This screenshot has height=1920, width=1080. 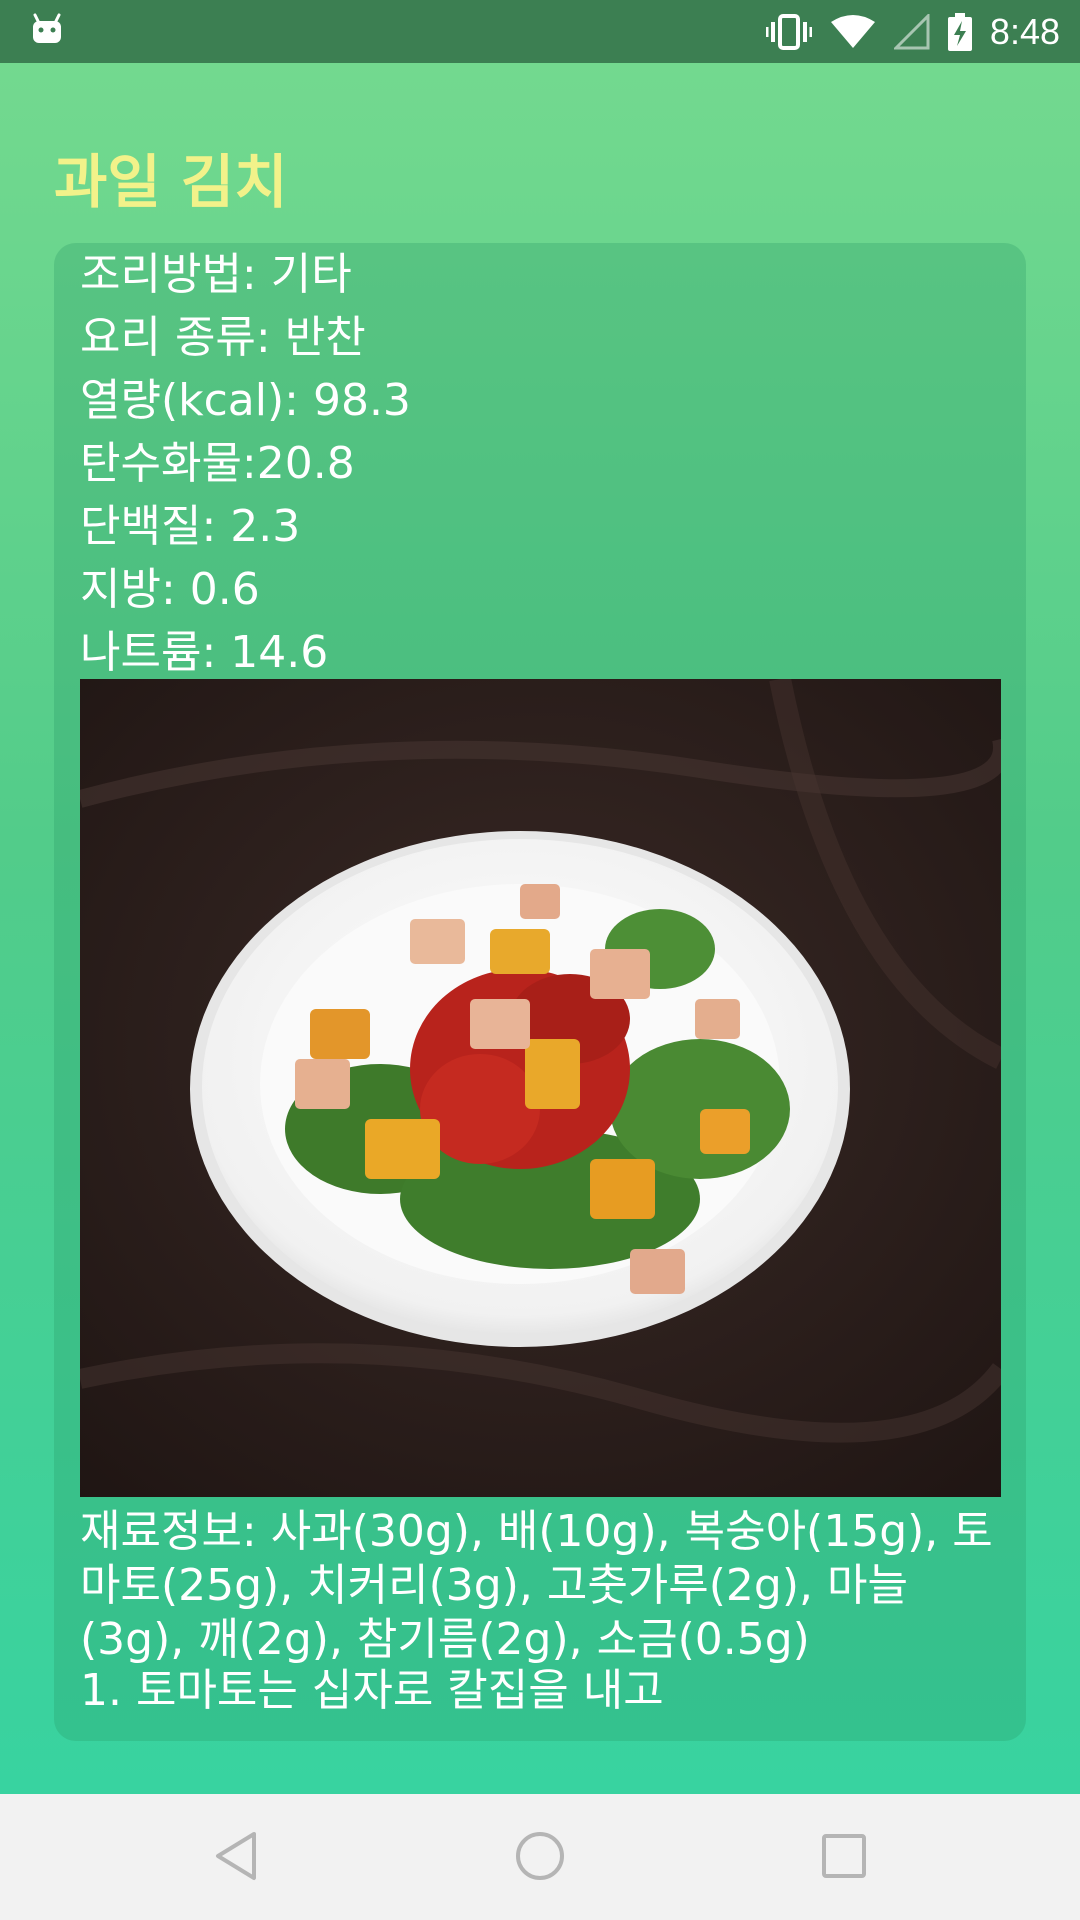 What do you see at coordinates (788, 31) in the screenshot?
I see `vibrate-icon` at bounding box center [788, 31].